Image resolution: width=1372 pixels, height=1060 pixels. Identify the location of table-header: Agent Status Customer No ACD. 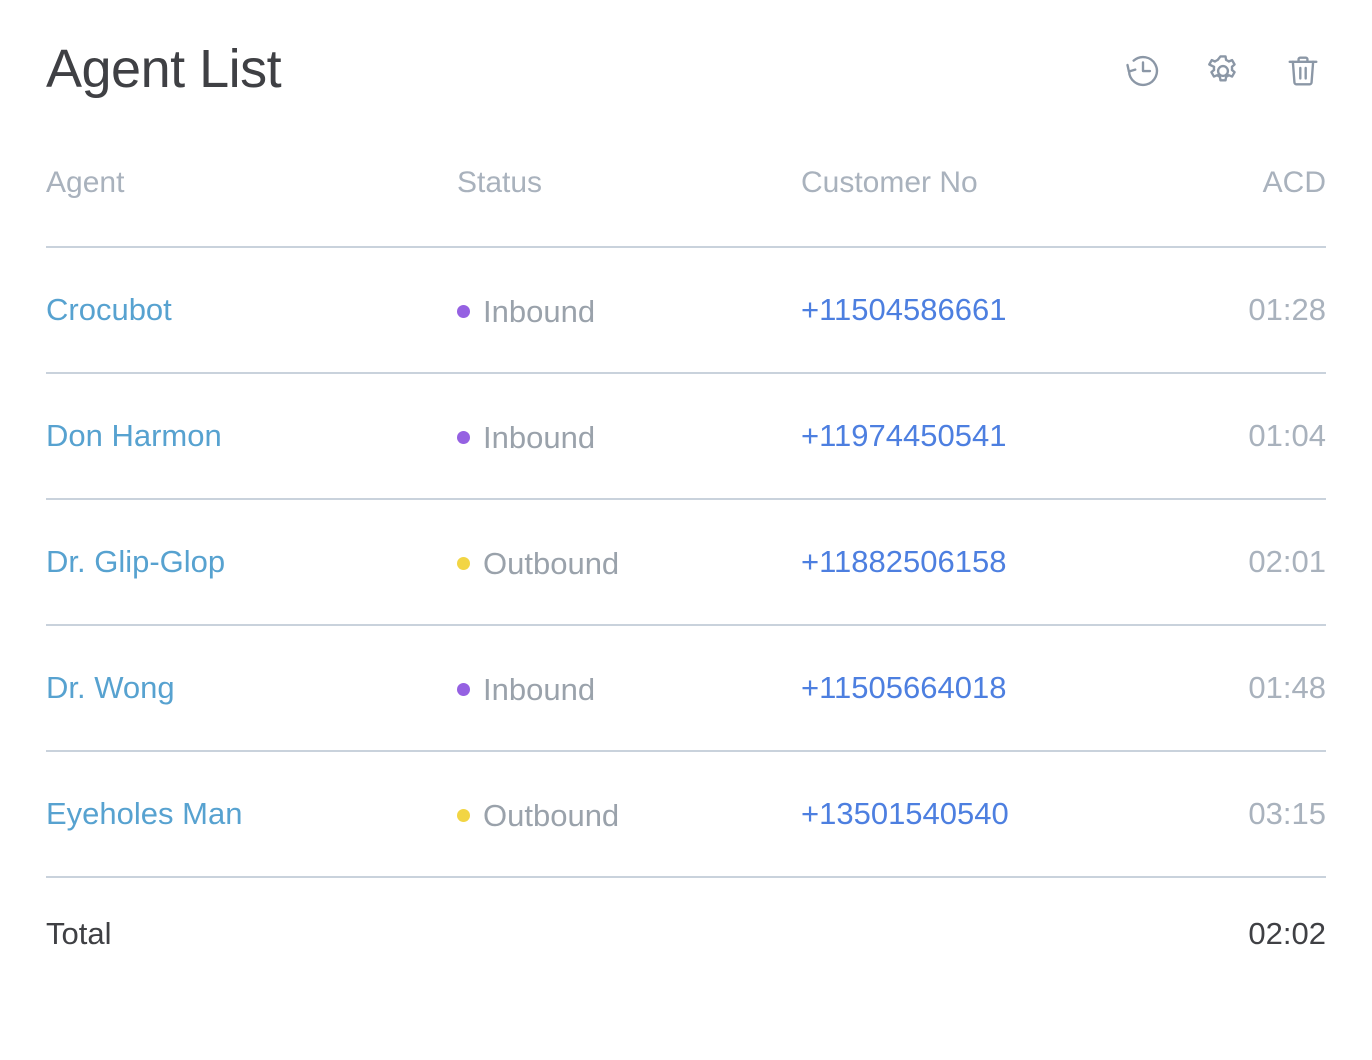
(686, 206).